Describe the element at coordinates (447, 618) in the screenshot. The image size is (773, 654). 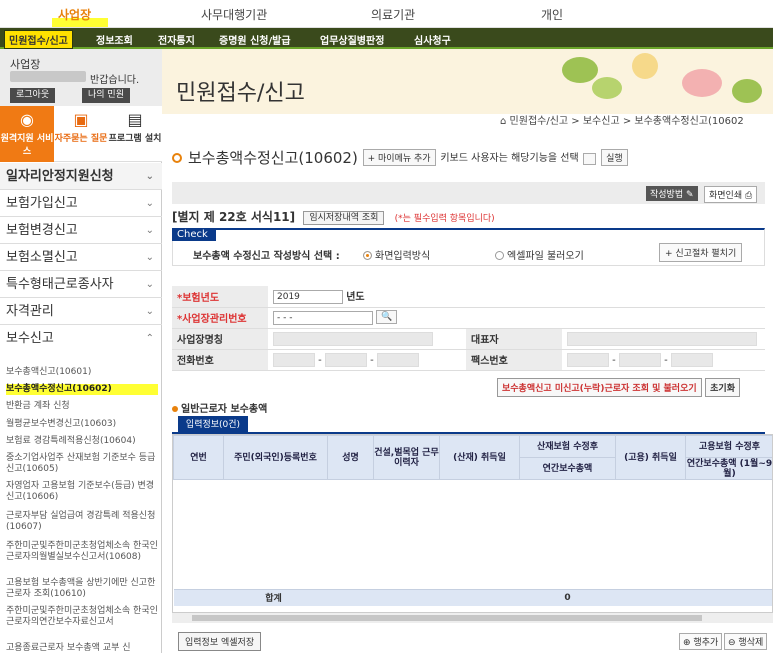
I see `scroll-thumb` at that location.